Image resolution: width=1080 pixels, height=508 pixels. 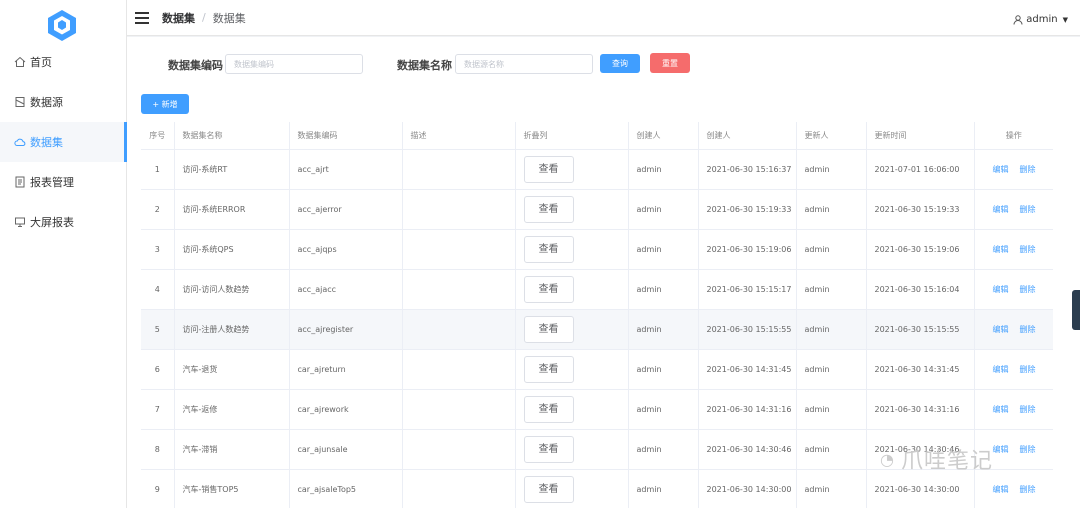 What do you see at coordinates (20, 222) in the screenshot?
I see `screen-icon` at bounding box center [20, 222].